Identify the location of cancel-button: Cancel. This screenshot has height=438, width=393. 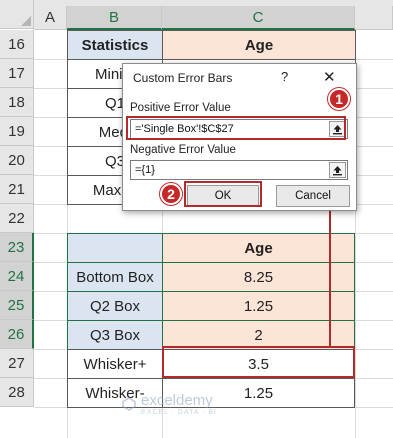
(313, 196).